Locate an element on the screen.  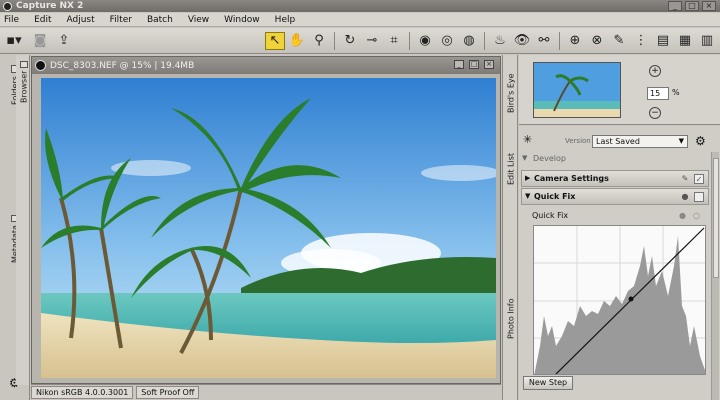
menu-filter: Filter is located at coordinates (121, 20).